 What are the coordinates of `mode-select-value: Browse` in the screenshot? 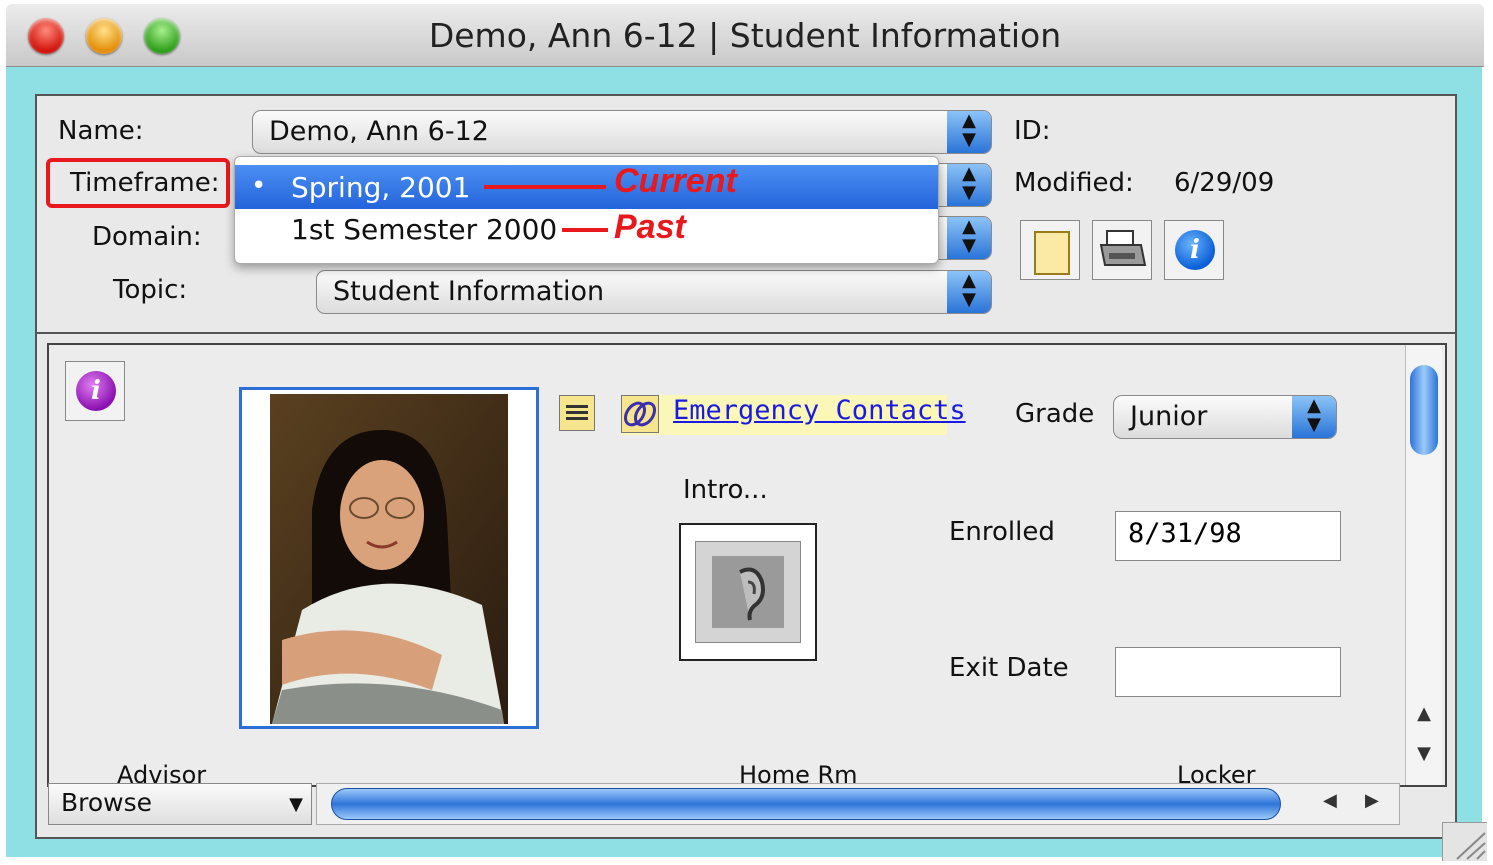 It's located at (107, 802).